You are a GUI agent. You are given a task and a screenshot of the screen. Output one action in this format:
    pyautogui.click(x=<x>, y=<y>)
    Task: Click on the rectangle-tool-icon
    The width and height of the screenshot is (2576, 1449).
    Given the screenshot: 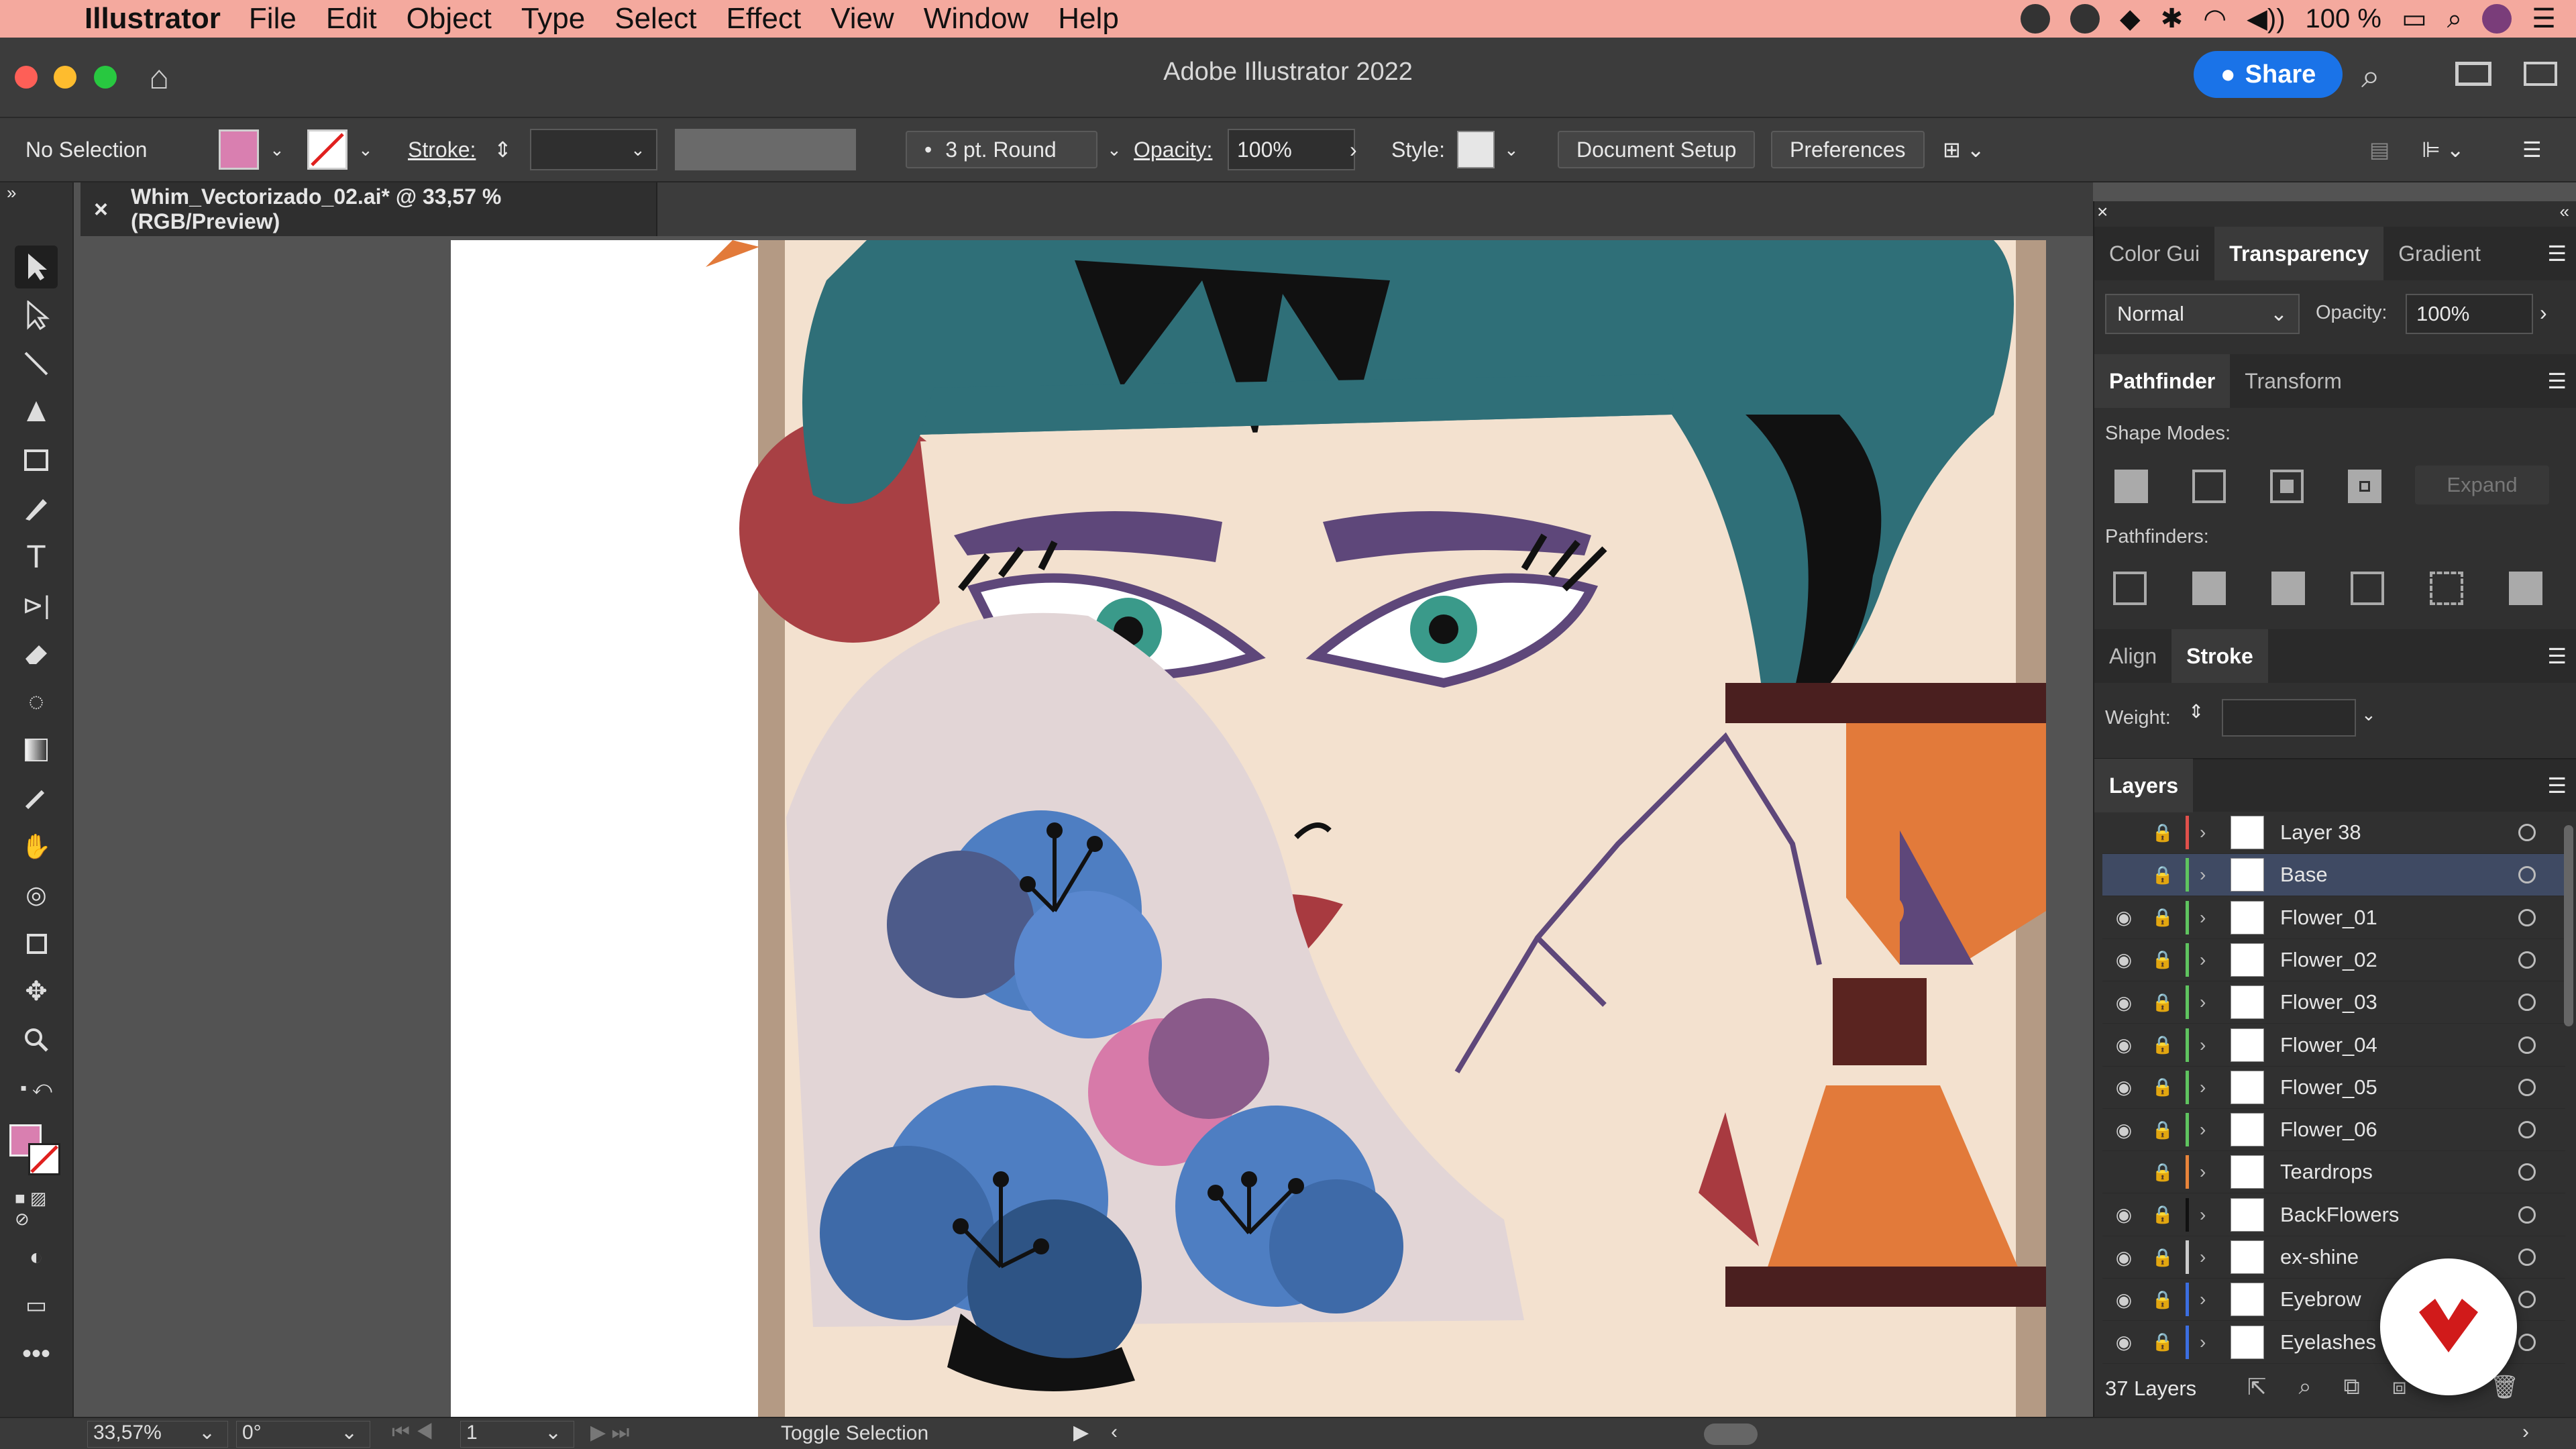 What is the action you would take?
    pyautogui.click(x=36, y=460)
    